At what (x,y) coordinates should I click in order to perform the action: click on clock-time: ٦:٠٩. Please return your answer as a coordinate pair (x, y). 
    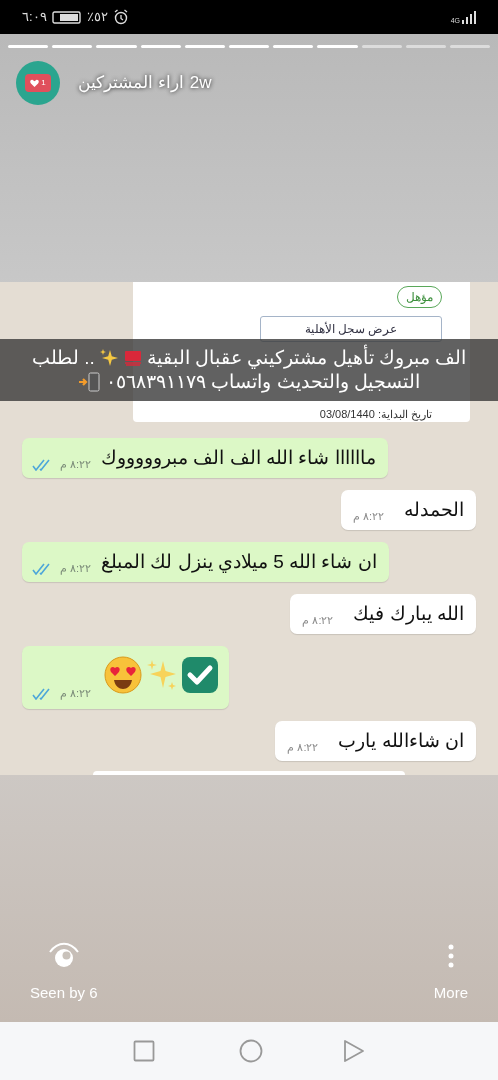
    Looking at the image, I should click on (34, 17).